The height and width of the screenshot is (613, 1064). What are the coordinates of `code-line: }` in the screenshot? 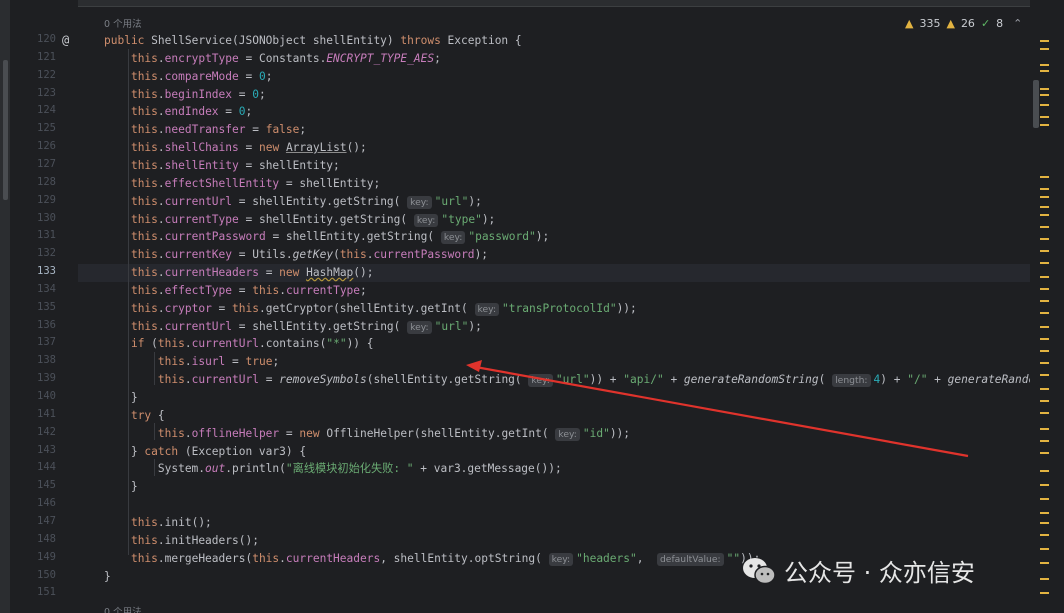 It's located at (94, 577).